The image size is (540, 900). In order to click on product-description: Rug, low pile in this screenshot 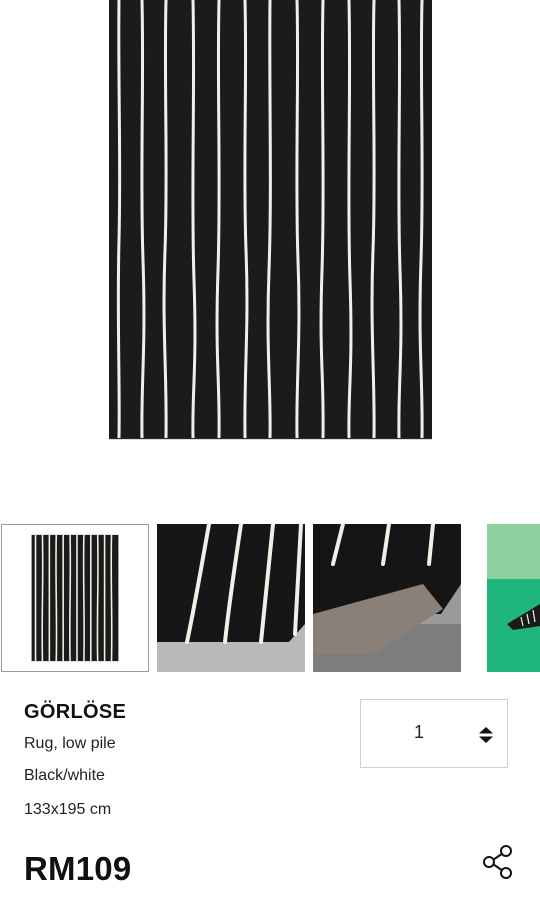, I will do `click(70, 743)`.